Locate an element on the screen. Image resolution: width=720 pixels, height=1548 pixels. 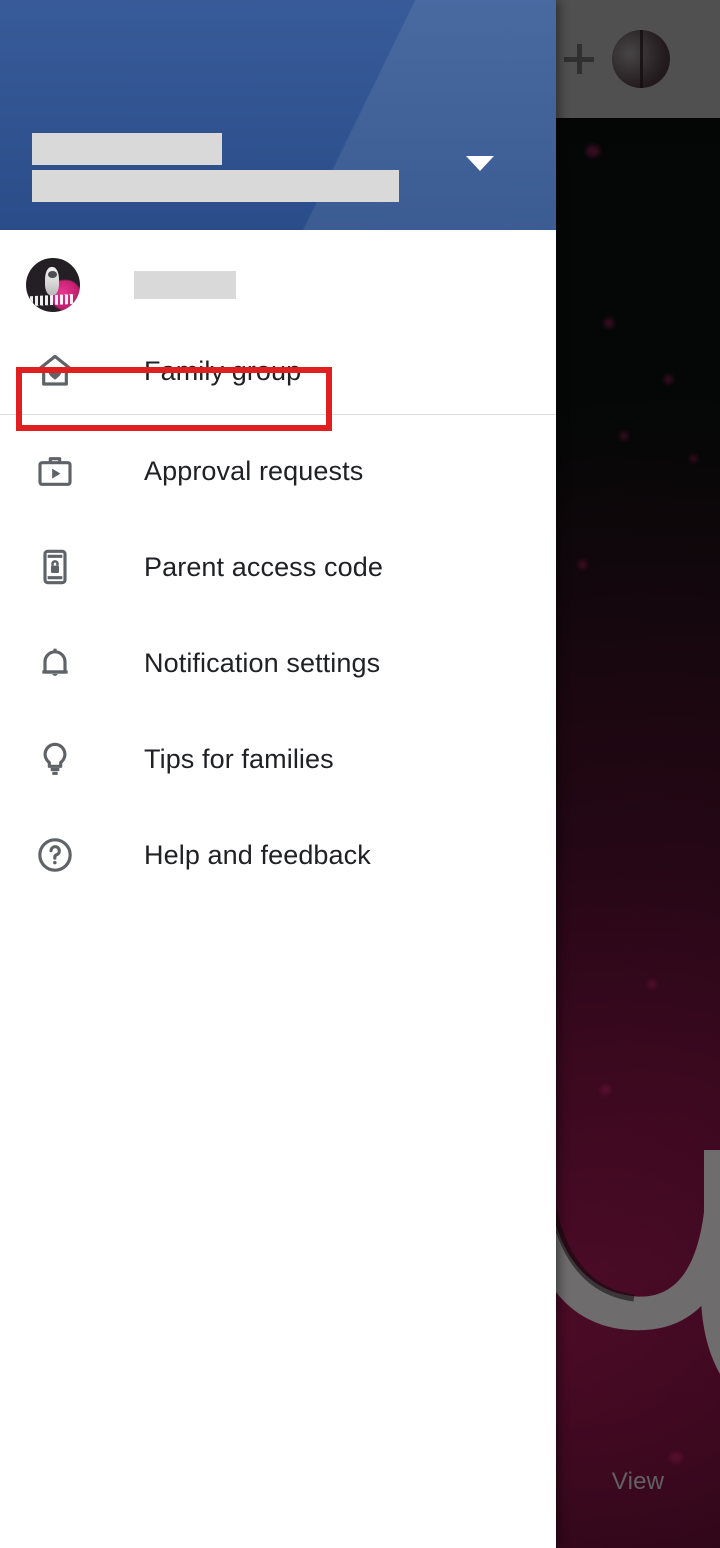
menu-item-tips-for-families: Tips for families is located at coordinates (278, 759).